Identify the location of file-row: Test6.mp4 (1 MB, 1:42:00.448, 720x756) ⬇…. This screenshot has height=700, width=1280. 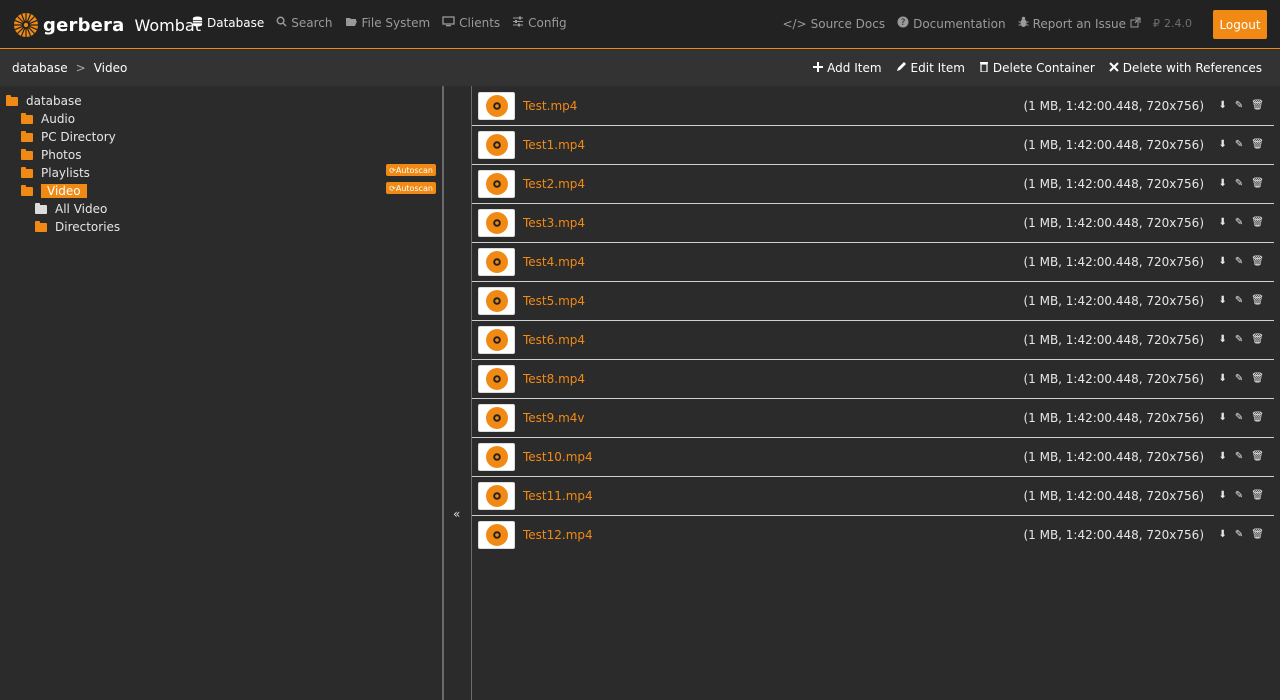
(873, 340).